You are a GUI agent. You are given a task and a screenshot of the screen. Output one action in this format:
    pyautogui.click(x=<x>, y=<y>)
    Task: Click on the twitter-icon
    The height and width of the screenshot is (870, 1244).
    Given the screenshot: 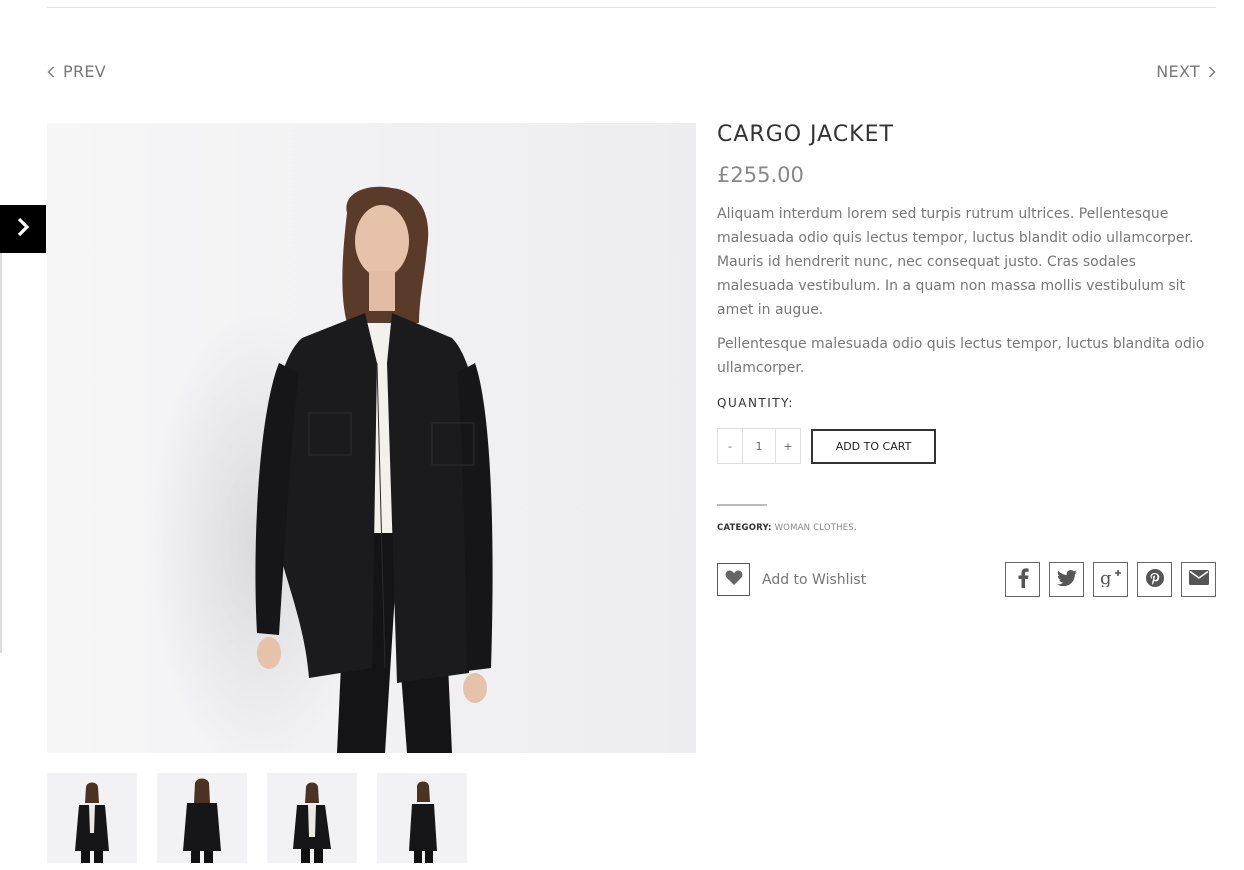 What is the action you would take?
    pyautogui.click(x=1066, y=579)
    